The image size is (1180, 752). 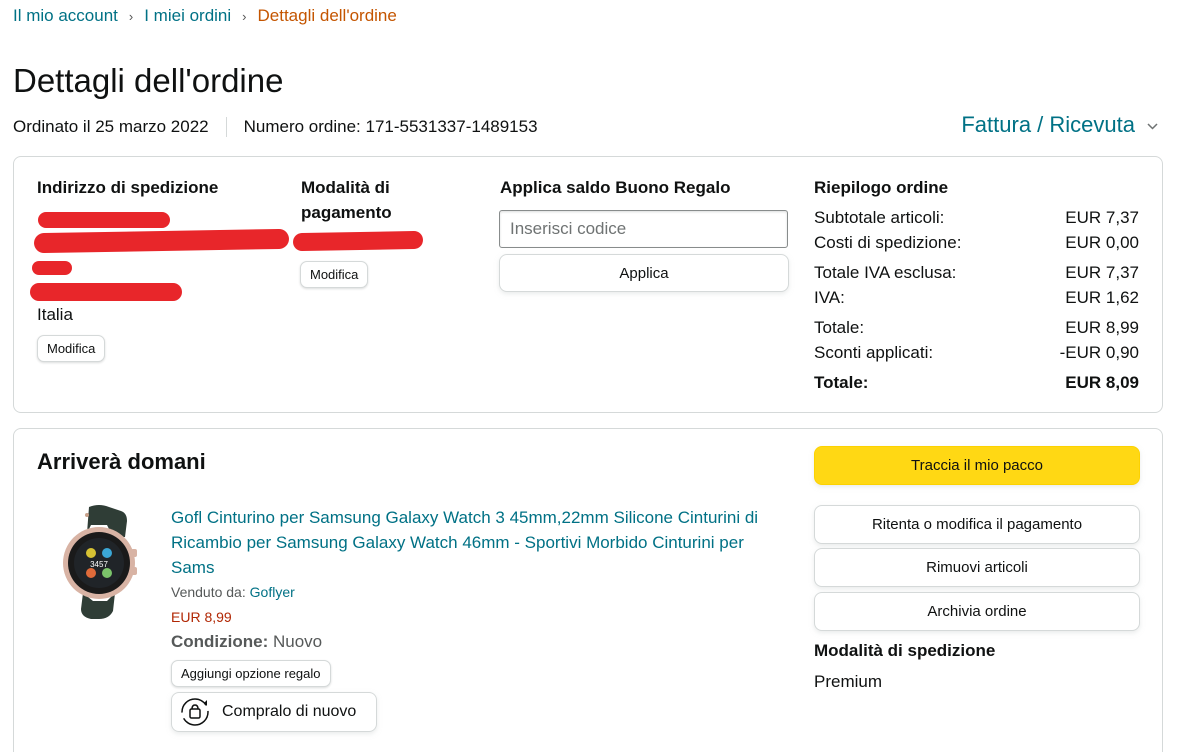 What do you see at coordinates (187, 16) in the screenshot?
I see `breadcrumb-my-orders: I miei ordini` at bounding box center [187, 16].